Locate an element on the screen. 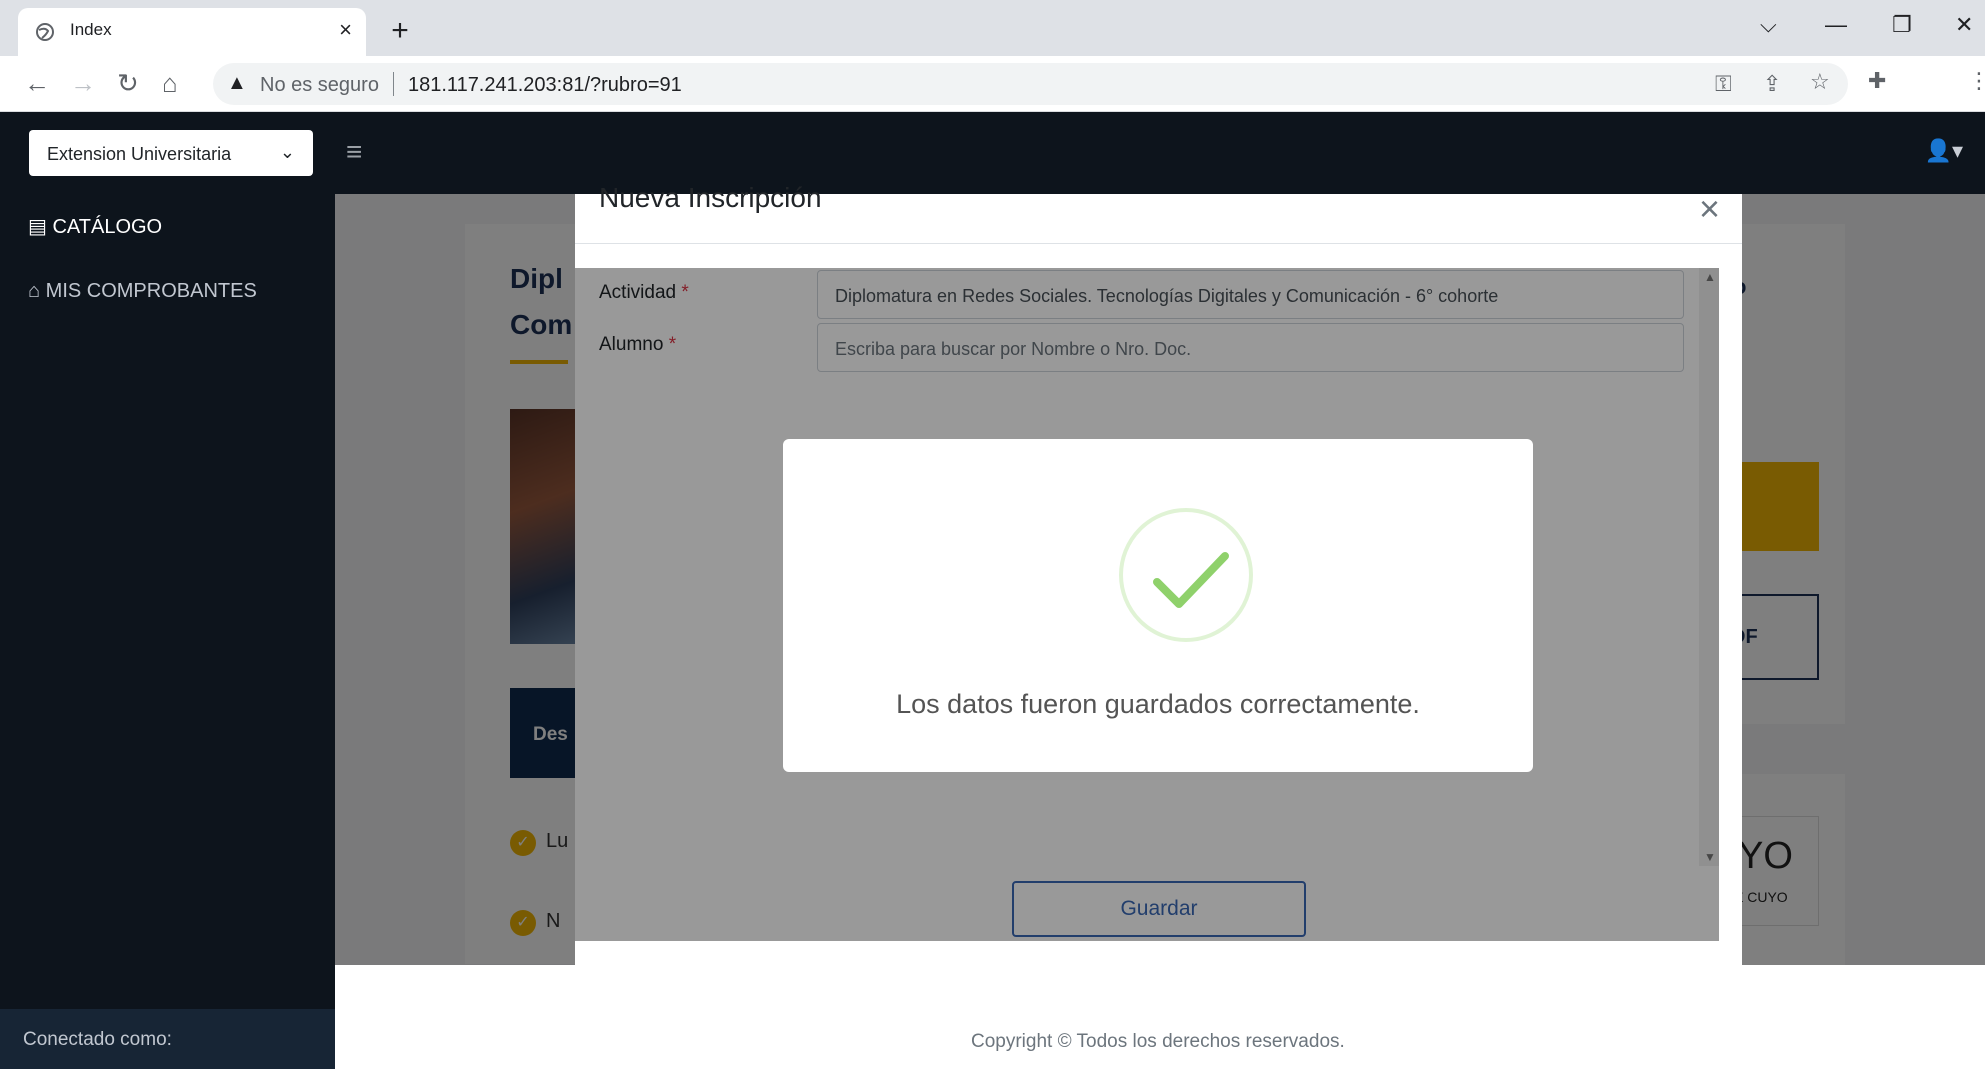 This screenshot has height=1069, width=1985. tab-close-icon: × is located at coordinates (345, 30).